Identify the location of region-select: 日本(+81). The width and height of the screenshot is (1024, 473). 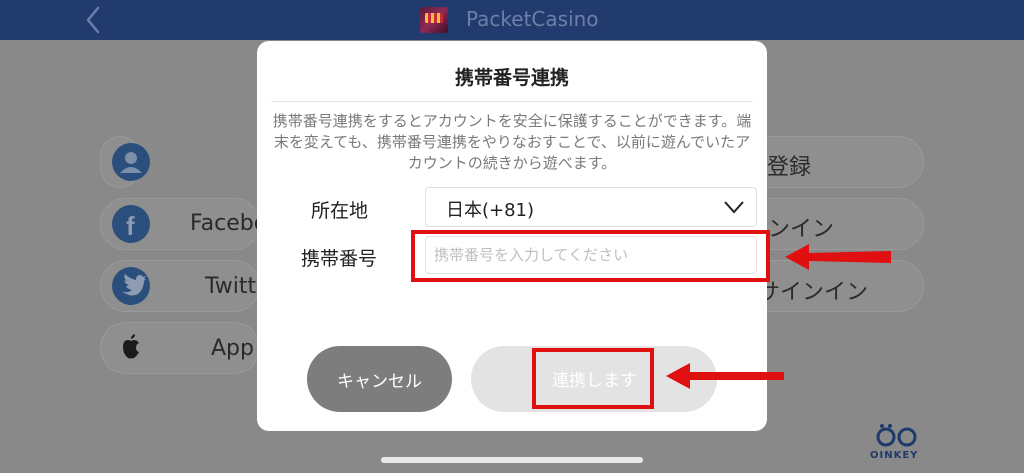
(591, 207).